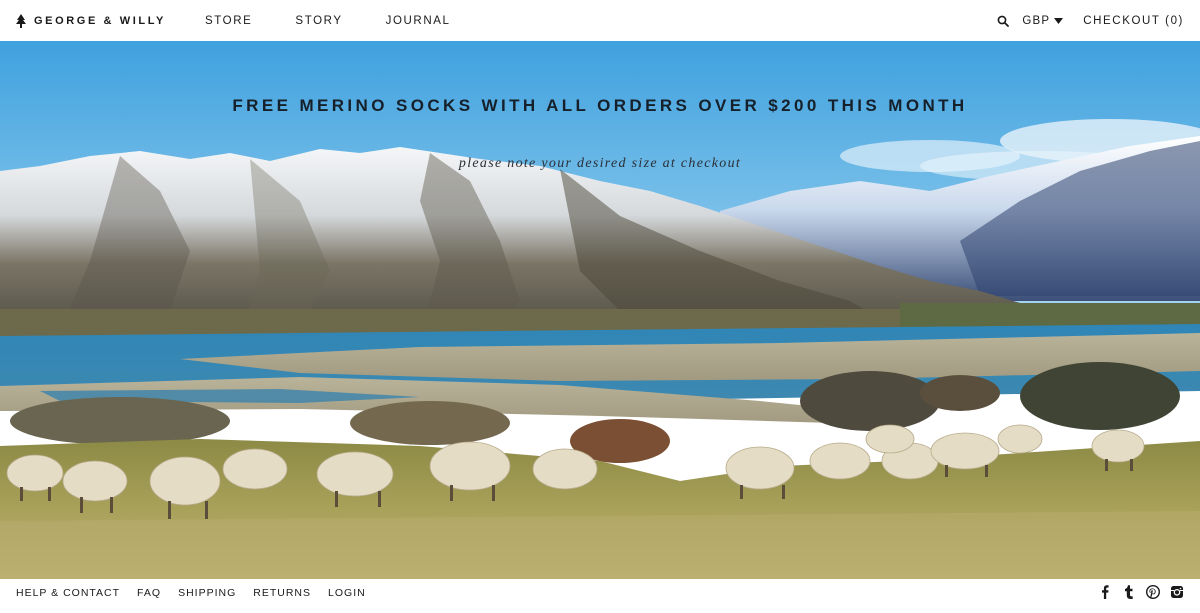  Describe the element at coordinates (149, 593) in the screenshot. I see `footer-link-faq: FAQ` at that location.